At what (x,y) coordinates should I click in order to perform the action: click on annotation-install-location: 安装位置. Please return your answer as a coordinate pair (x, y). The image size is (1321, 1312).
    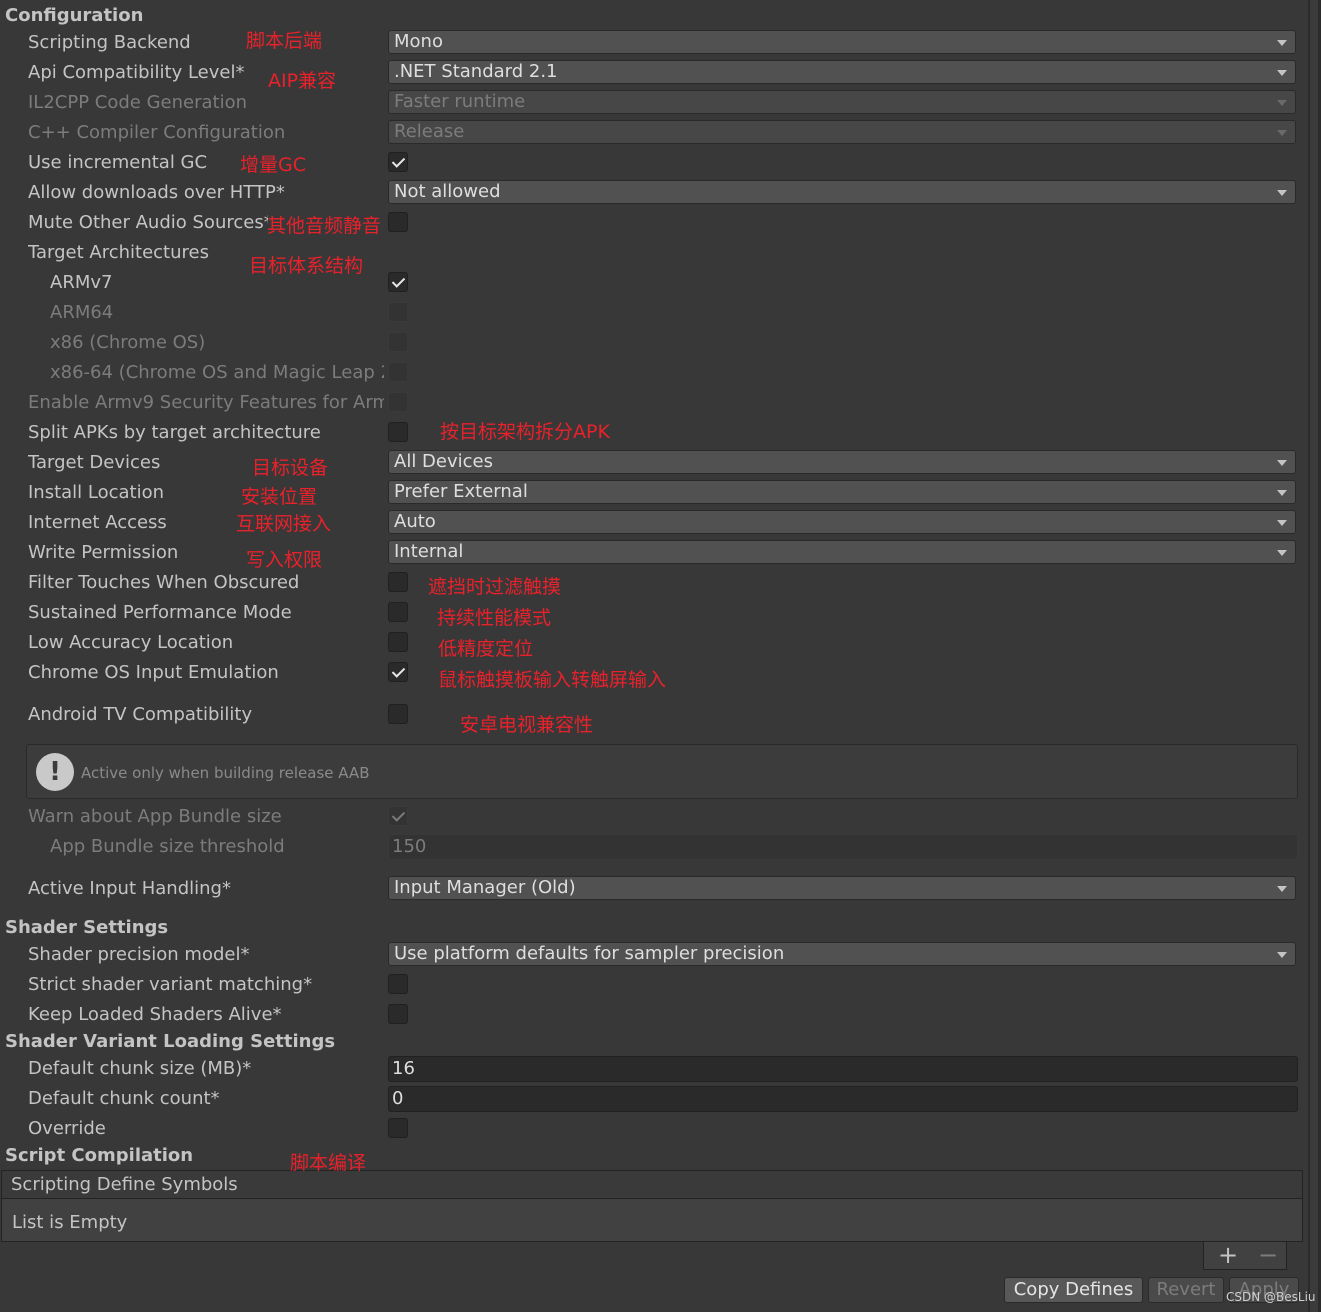
    Looking at the image, I should click on (279, 497).